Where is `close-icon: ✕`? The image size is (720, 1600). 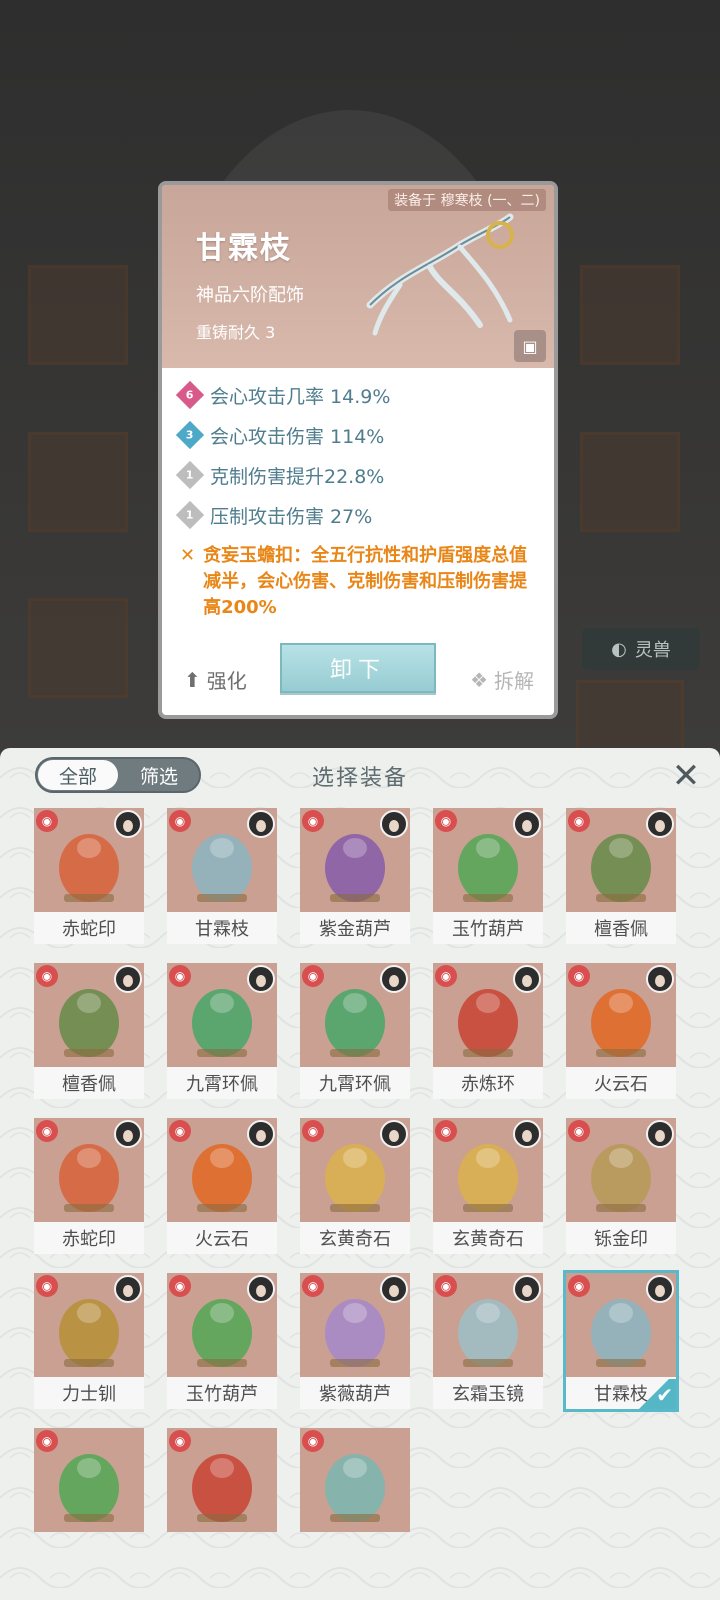
close-icon: ✕ is located at coordinates (686, 776).